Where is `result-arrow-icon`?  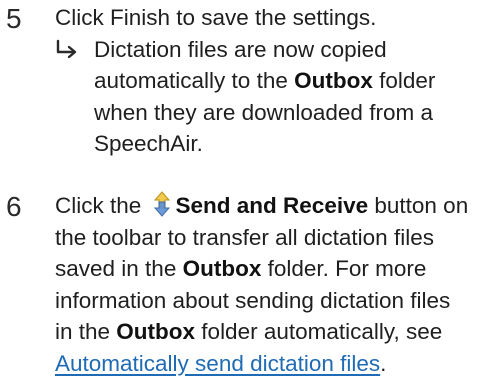
result-arrow-icon is located at coordinates (66, 48).